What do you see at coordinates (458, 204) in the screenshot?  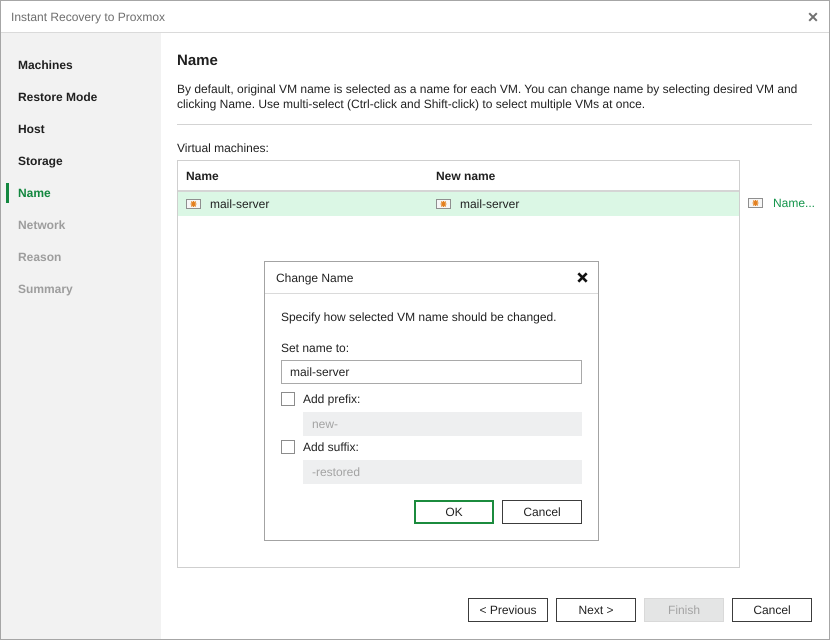 I see `table-row: mail-server mail-server` at bounding box center [458, 204].